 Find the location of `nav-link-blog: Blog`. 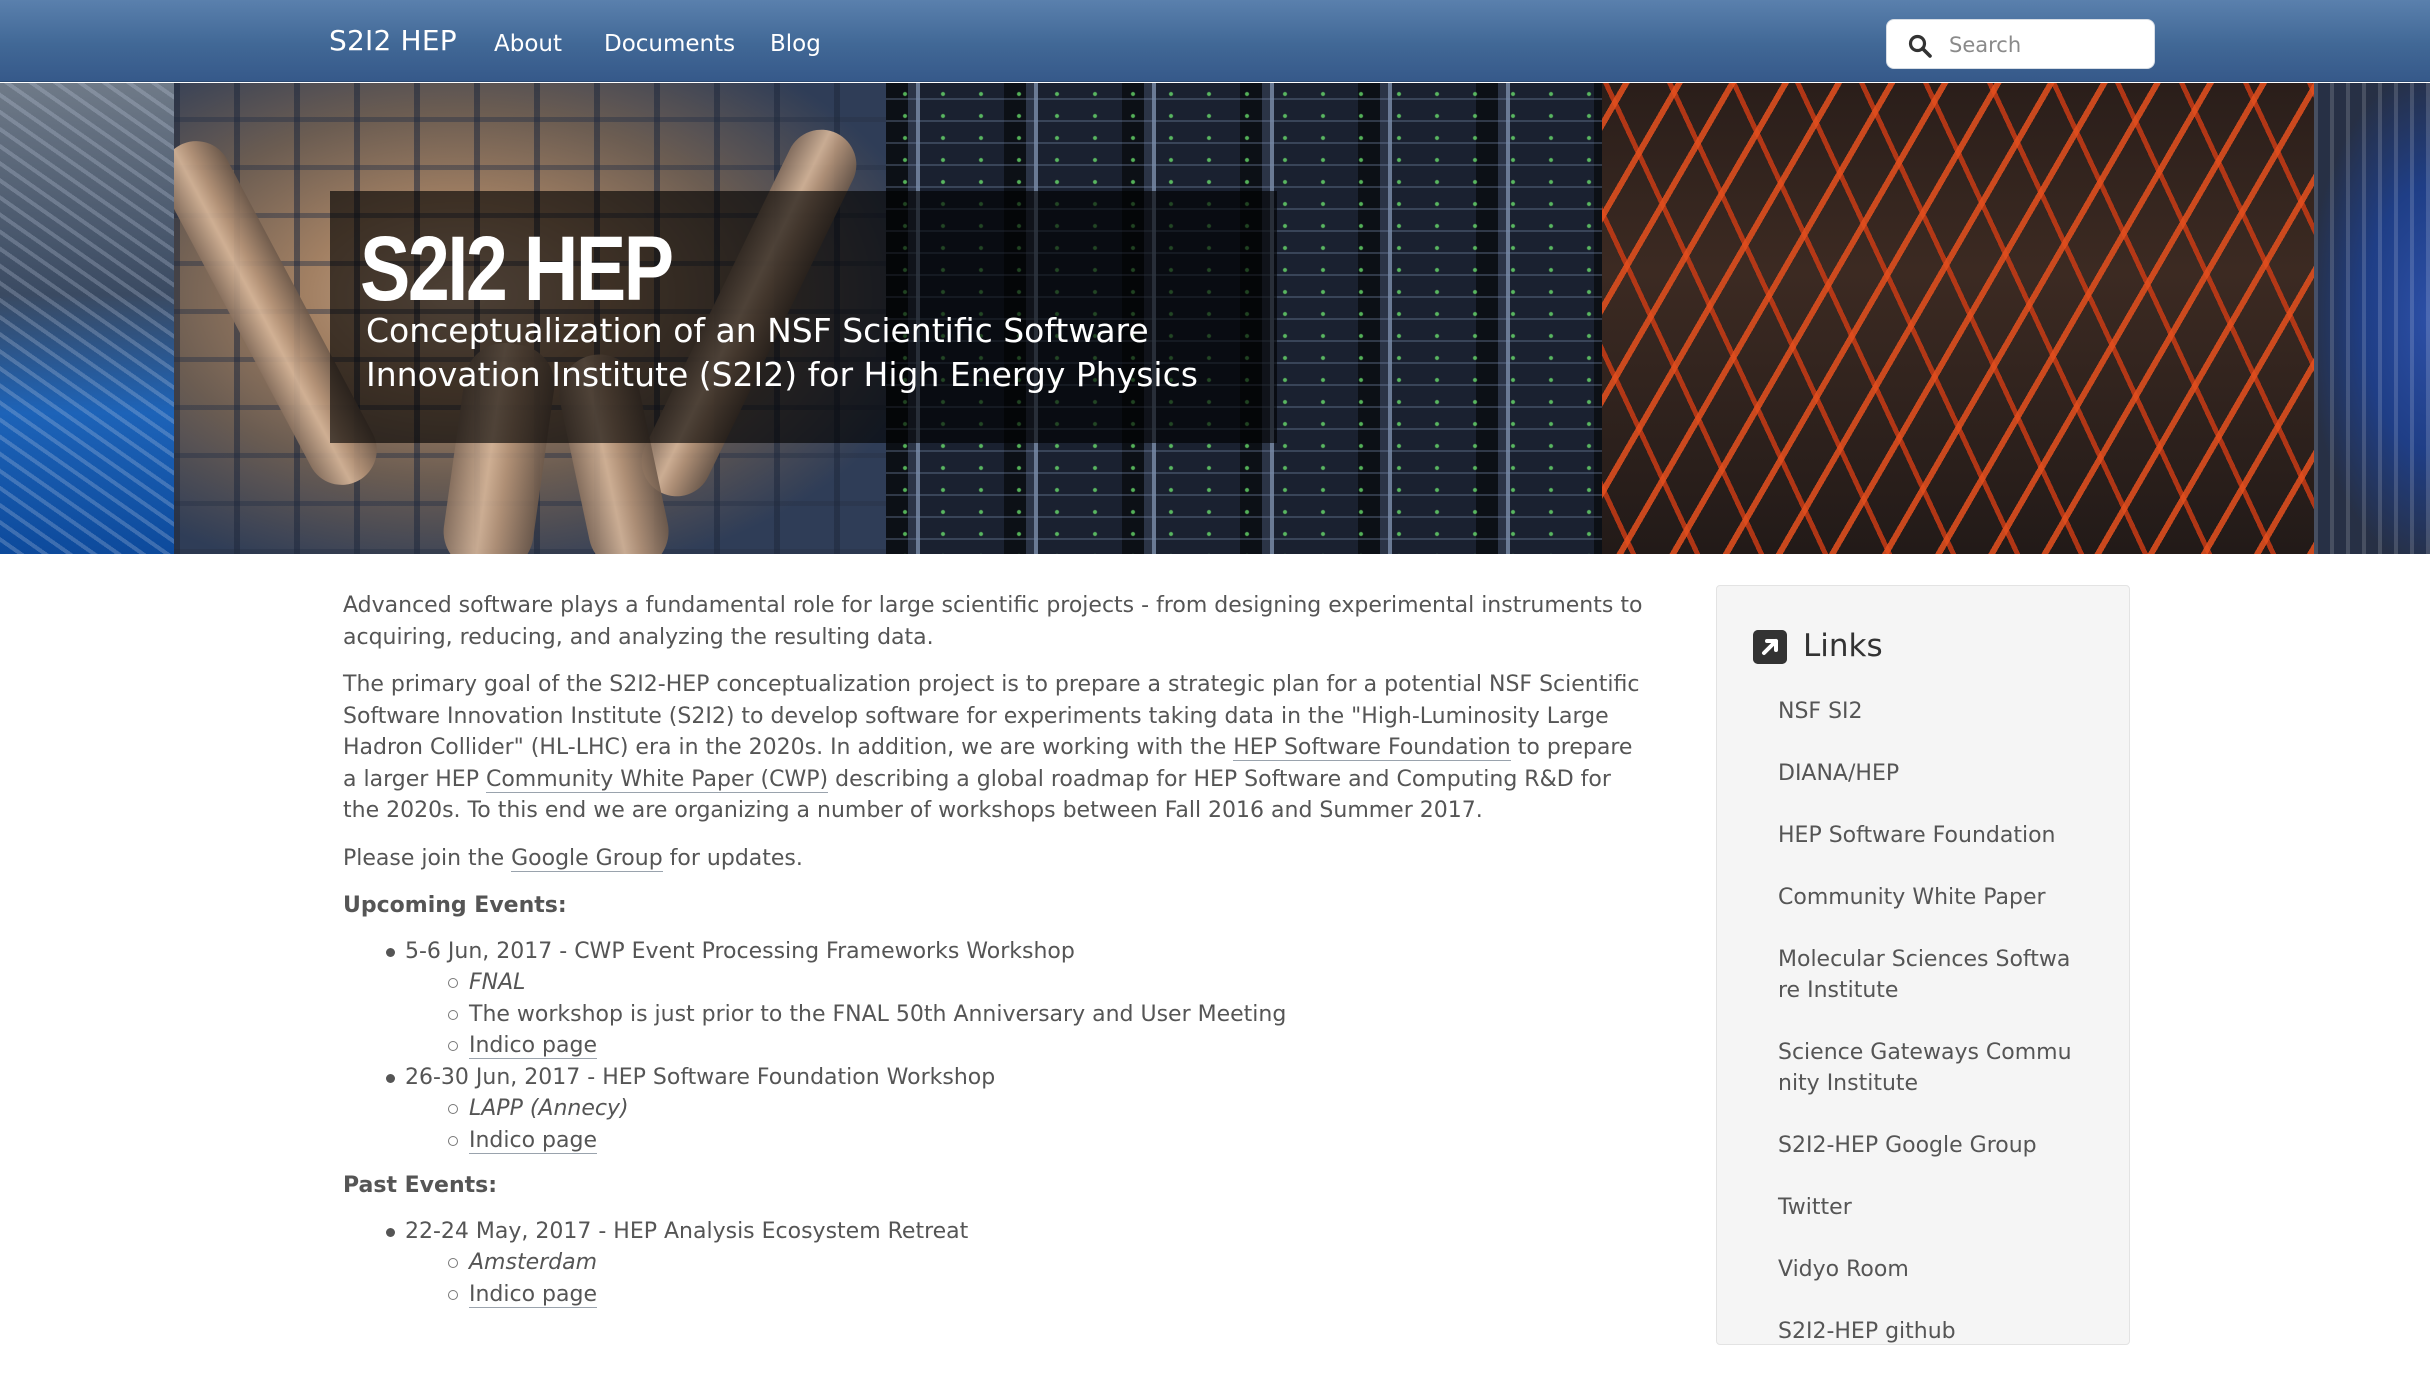

nav-link-blog: Blog is located at coordinates (795, 44).